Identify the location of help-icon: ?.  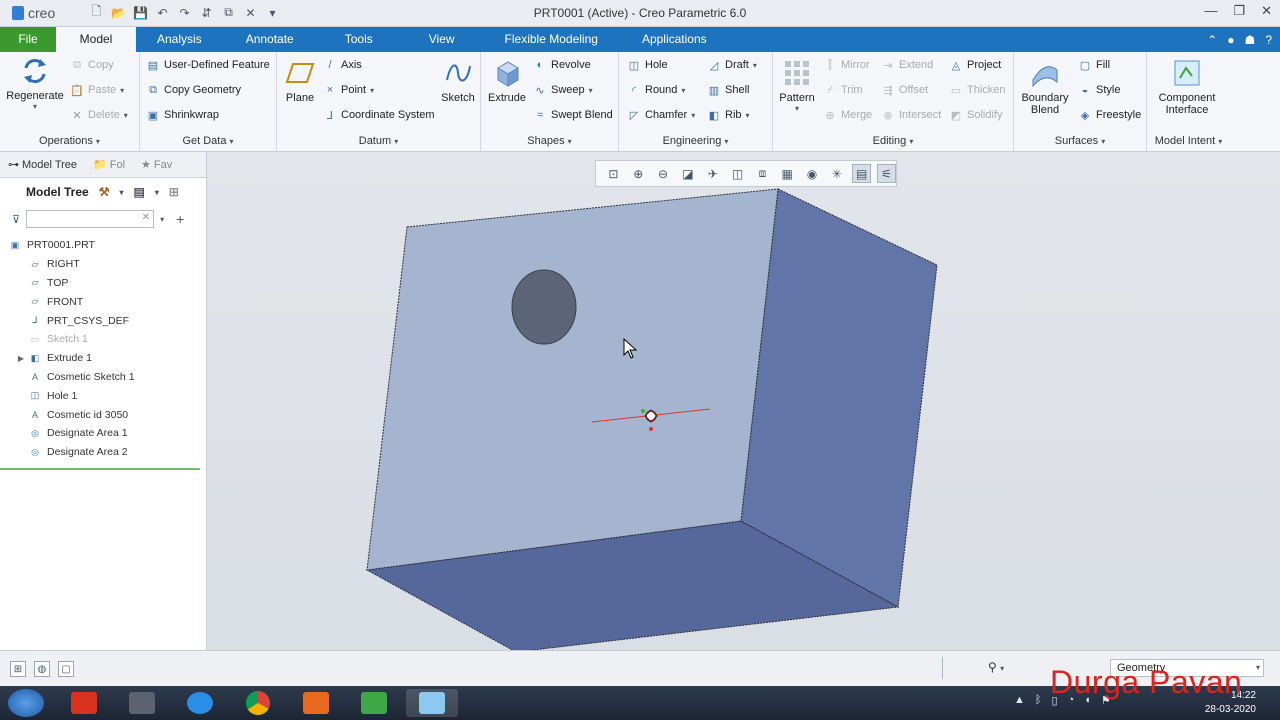
(1268, 40).